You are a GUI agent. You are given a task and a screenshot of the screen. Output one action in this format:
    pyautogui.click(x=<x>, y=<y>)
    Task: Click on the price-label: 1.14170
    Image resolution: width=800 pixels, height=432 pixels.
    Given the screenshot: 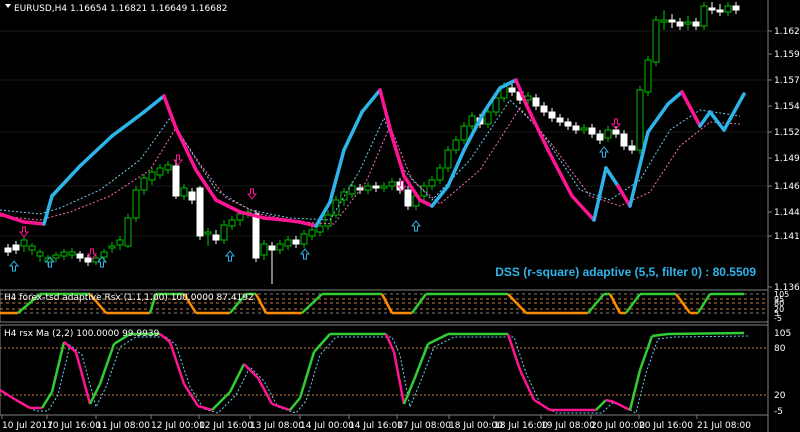 What is the action you would take?
    pyautogui.click(x=787, y=237)
    